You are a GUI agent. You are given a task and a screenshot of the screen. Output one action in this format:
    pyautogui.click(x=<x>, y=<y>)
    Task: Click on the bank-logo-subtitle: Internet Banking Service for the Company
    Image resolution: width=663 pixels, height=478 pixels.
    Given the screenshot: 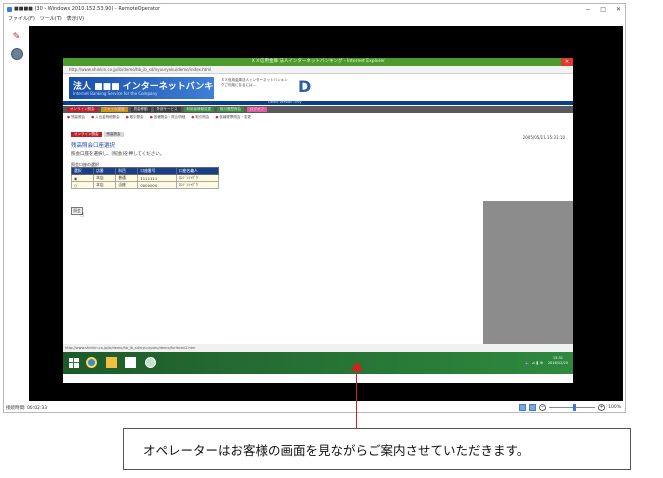 What is the action you would take?
    pyautogui.click(x=115, y=93)
    